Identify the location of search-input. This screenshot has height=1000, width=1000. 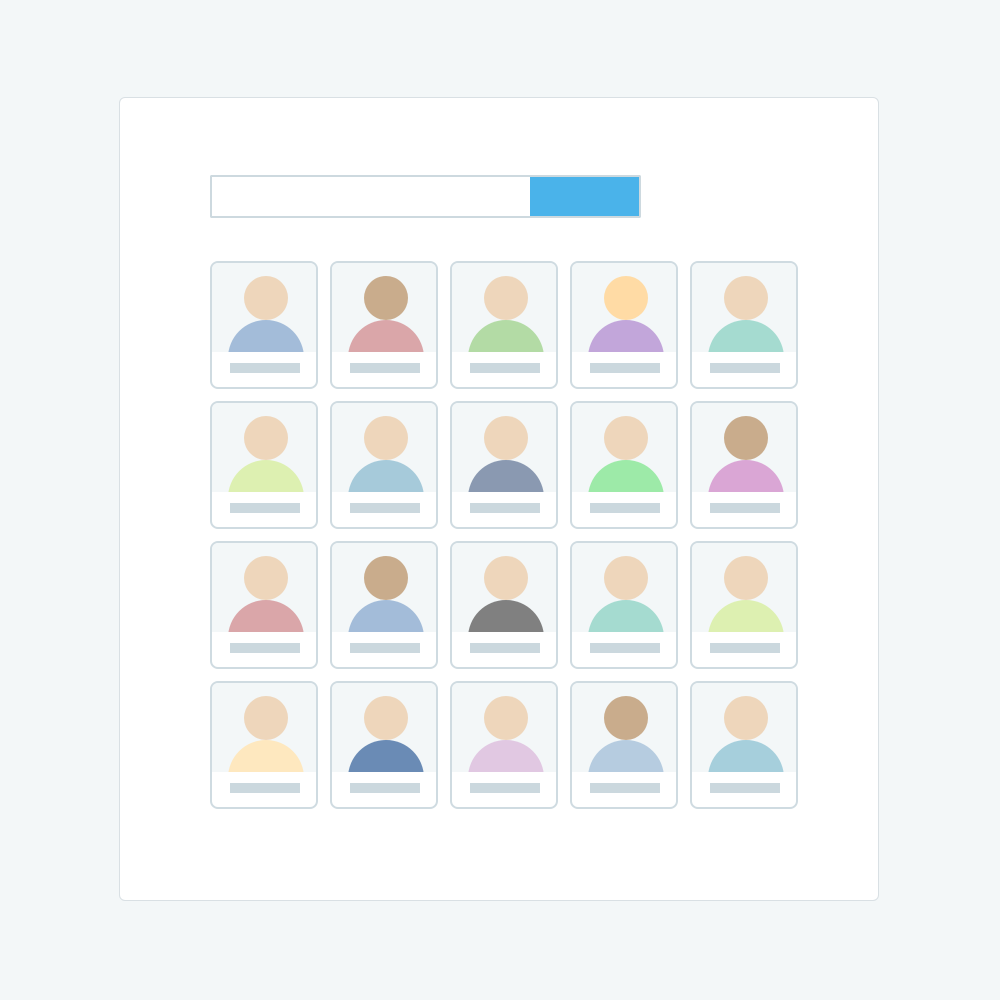
(370, 196).